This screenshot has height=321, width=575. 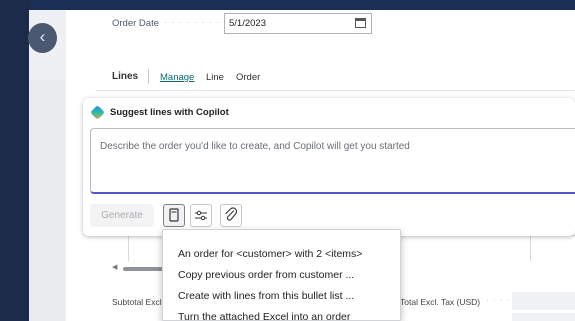 What do you see at coordinates (192, 22) in the screenshot?
I see `order-date-leader-dots: · · · · · · · · · · · ·` at bounding box center [192, 22].